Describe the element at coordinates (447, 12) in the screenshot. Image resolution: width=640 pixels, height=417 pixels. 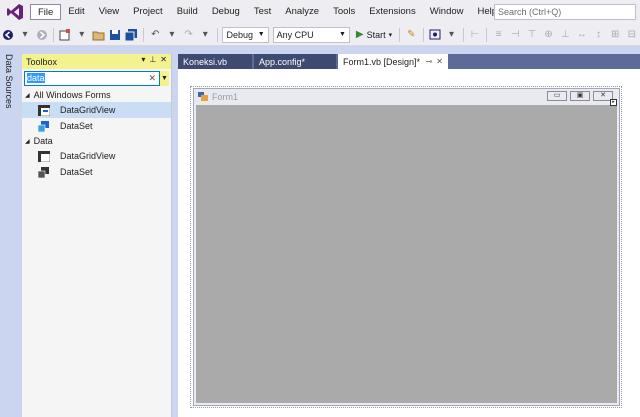
I see `menu-window: Window` at that location.